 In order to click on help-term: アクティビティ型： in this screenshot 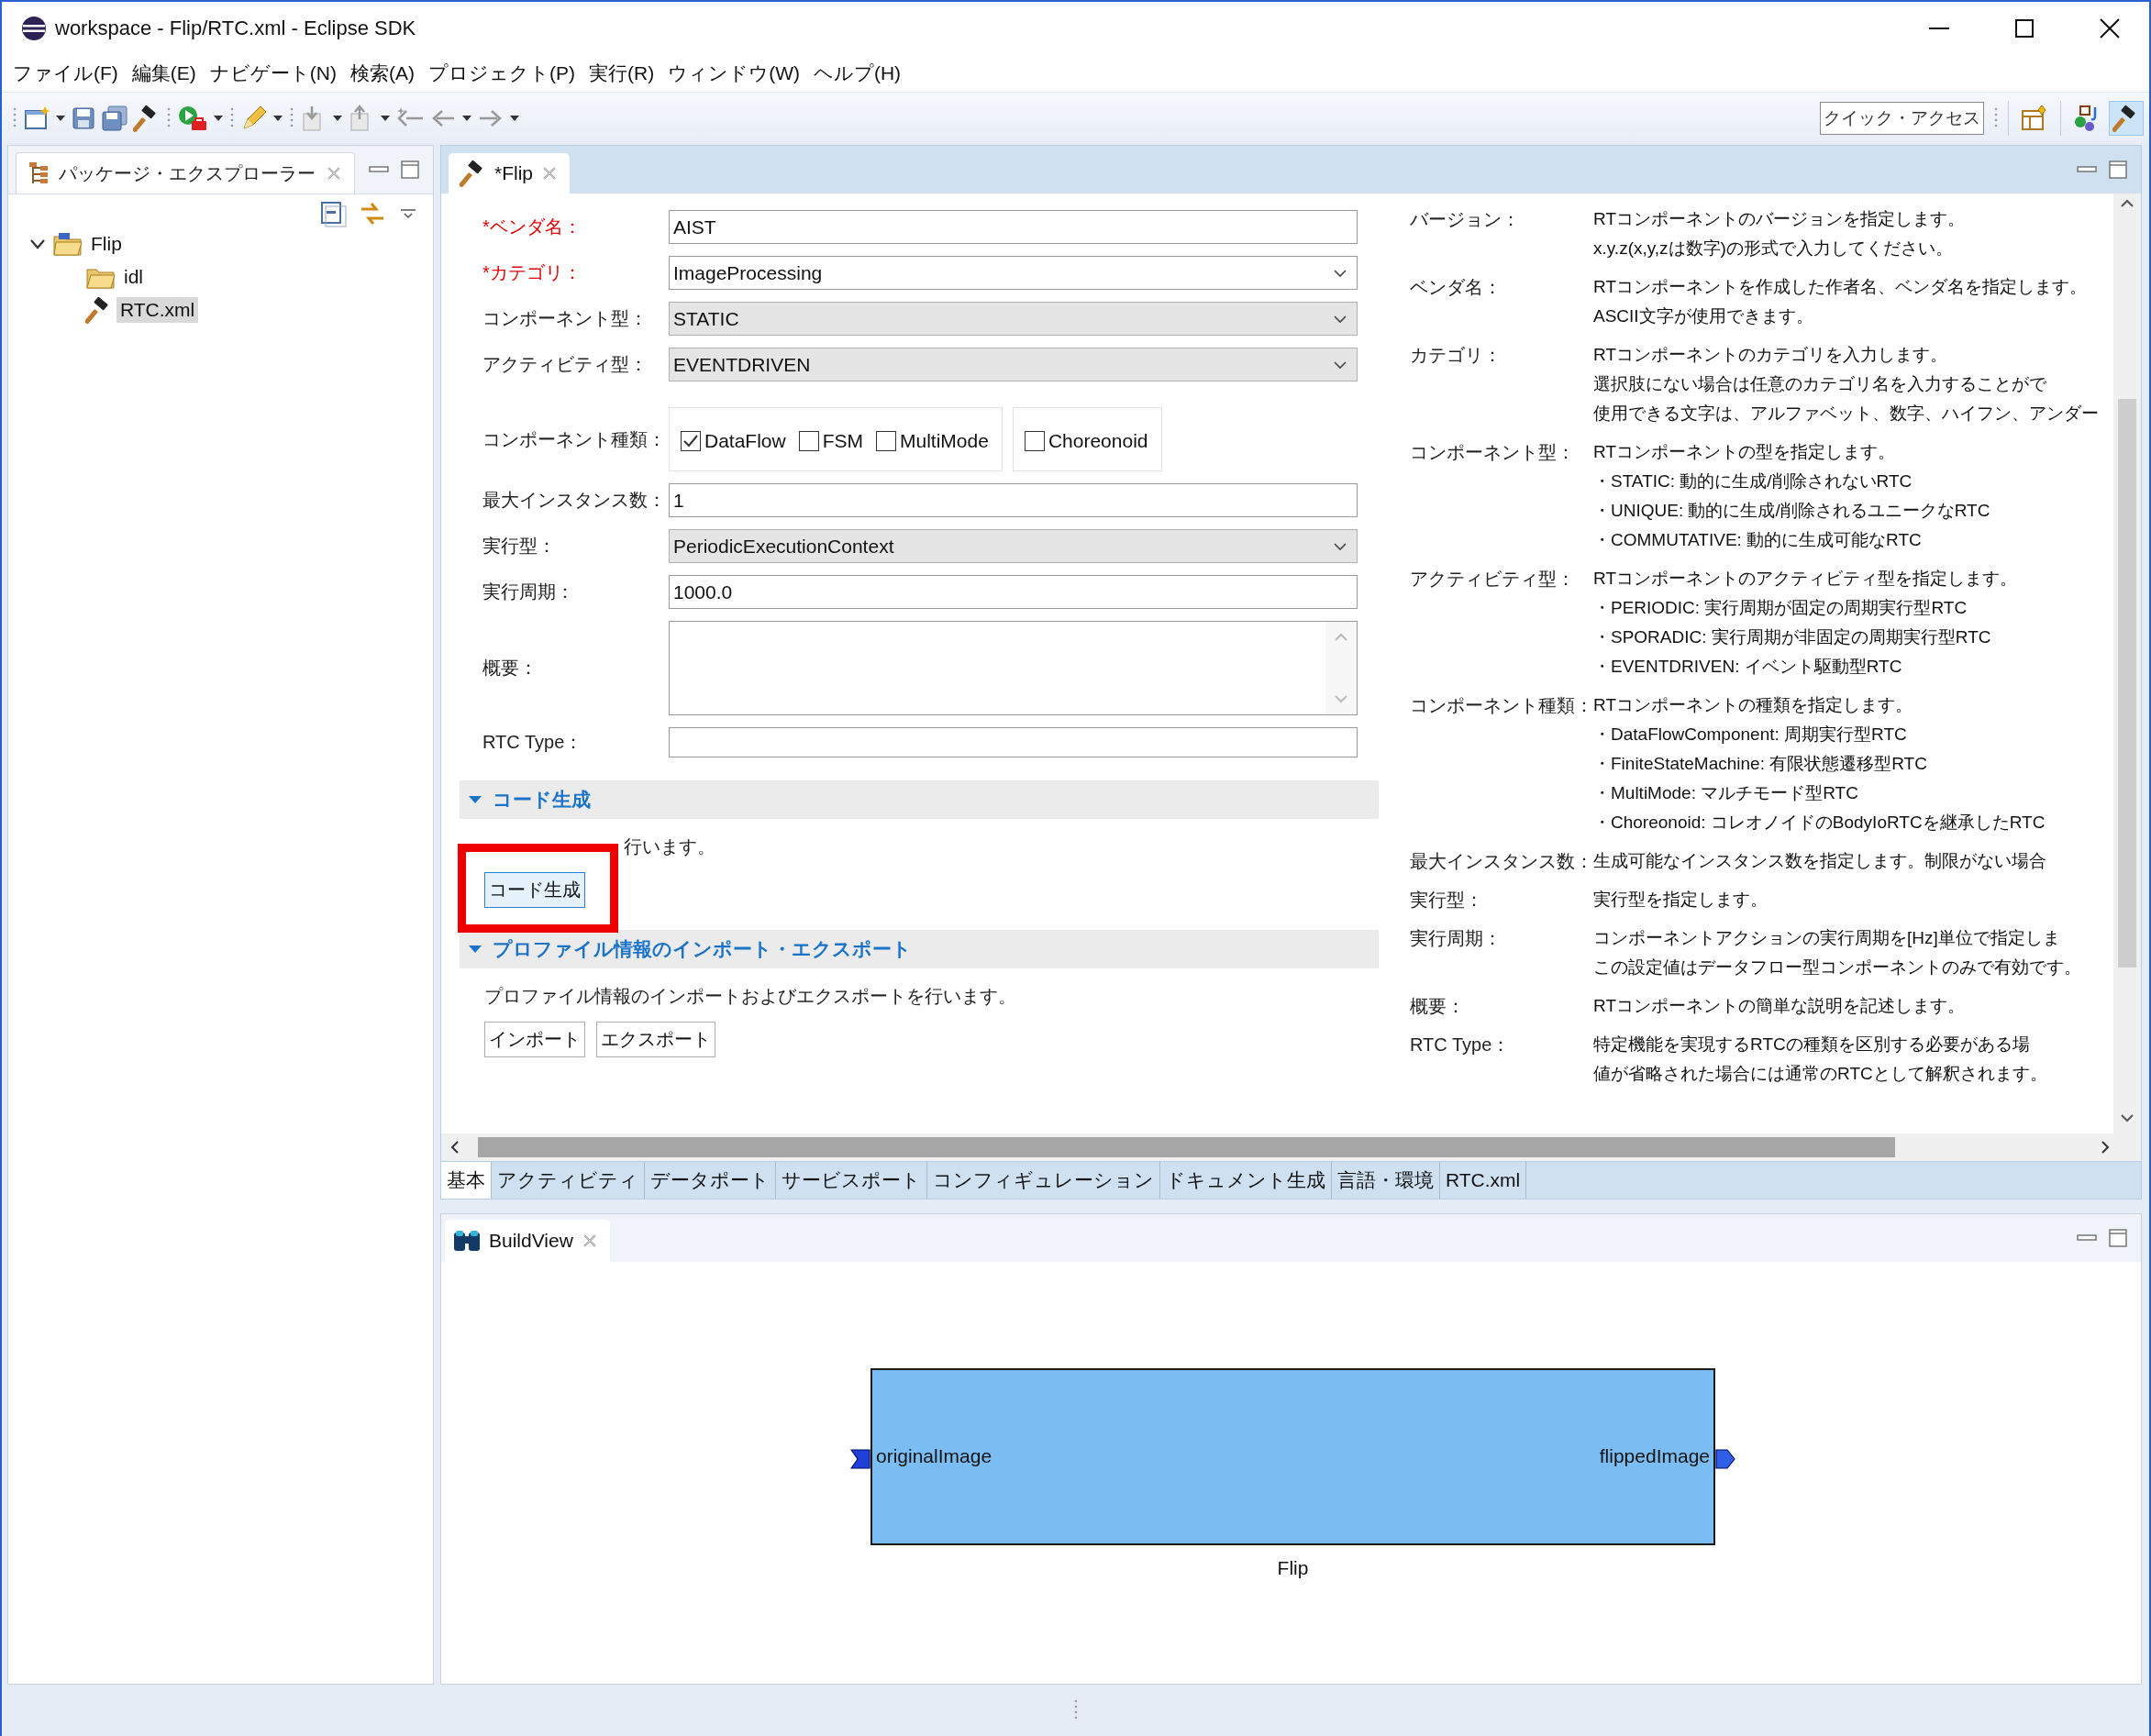, I will do `click(1492, 579)`.